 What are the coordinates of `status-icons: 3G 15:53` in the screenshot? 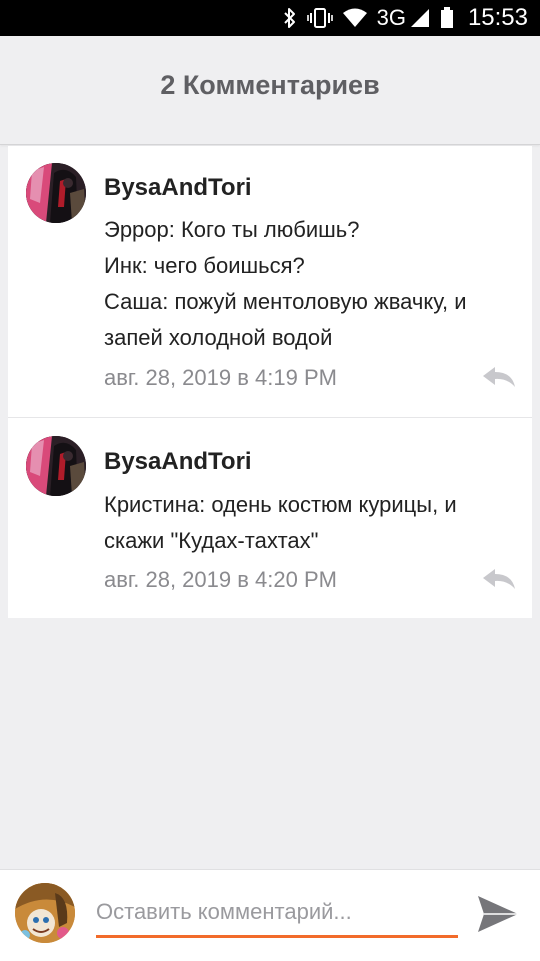 It's located at (405, 18).